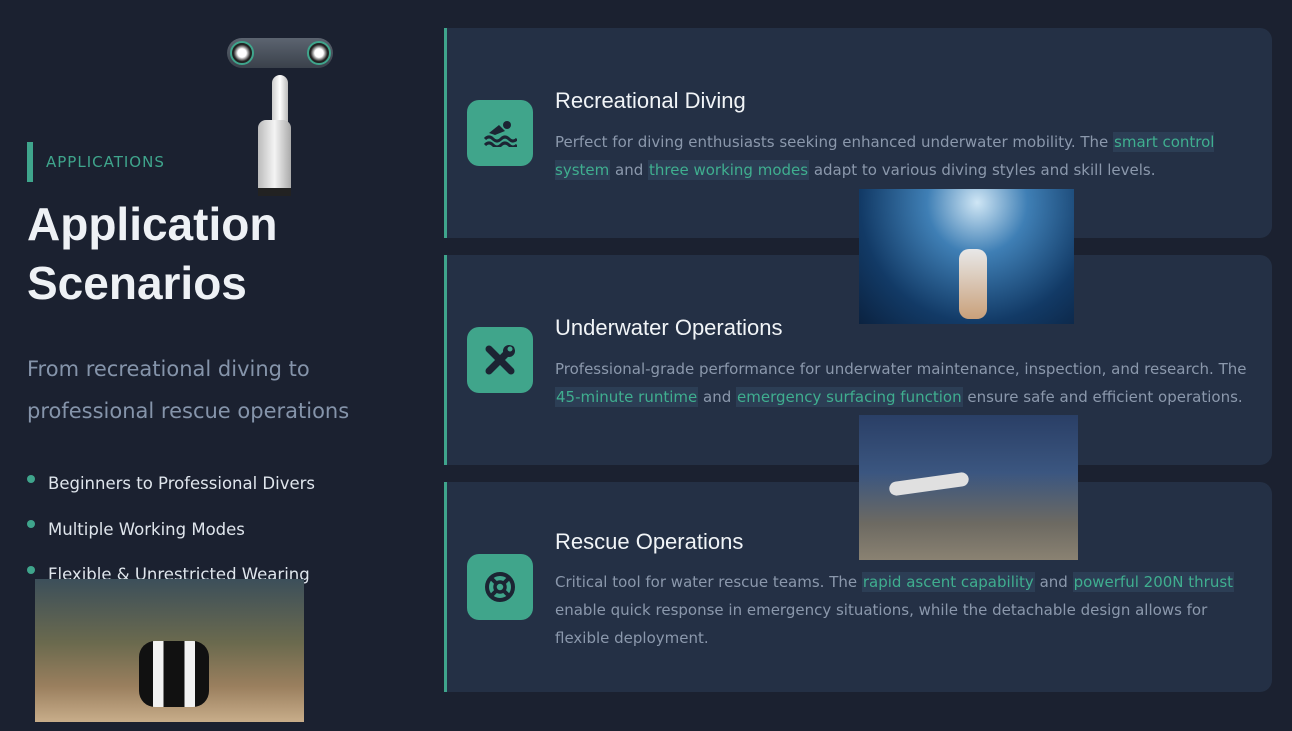 The image size is (1292, 731). I want to click on page-title: Application Scenarios, so click(152, 254).